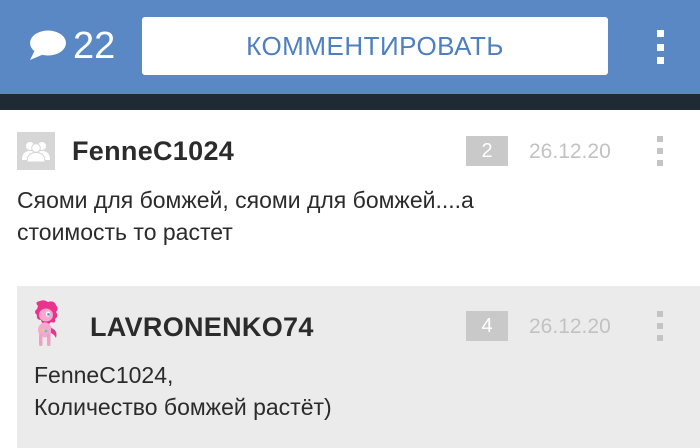 The image size is (700, 448). What do you see at coordinates (94, 46) in the screenshot?
I see `comment-count-value: 22` at bounding box center [94, 46].